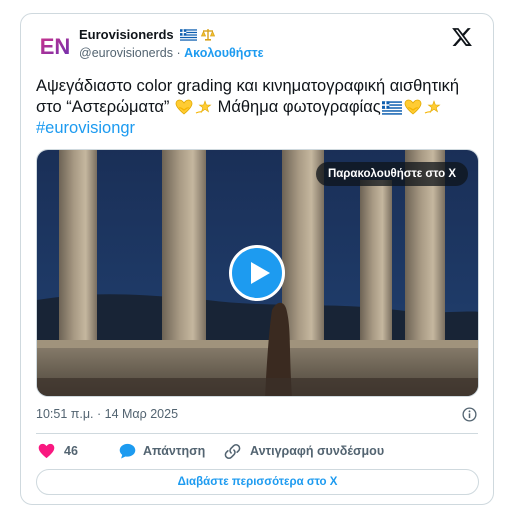  I want to click on play-icon, so click(260, 273).